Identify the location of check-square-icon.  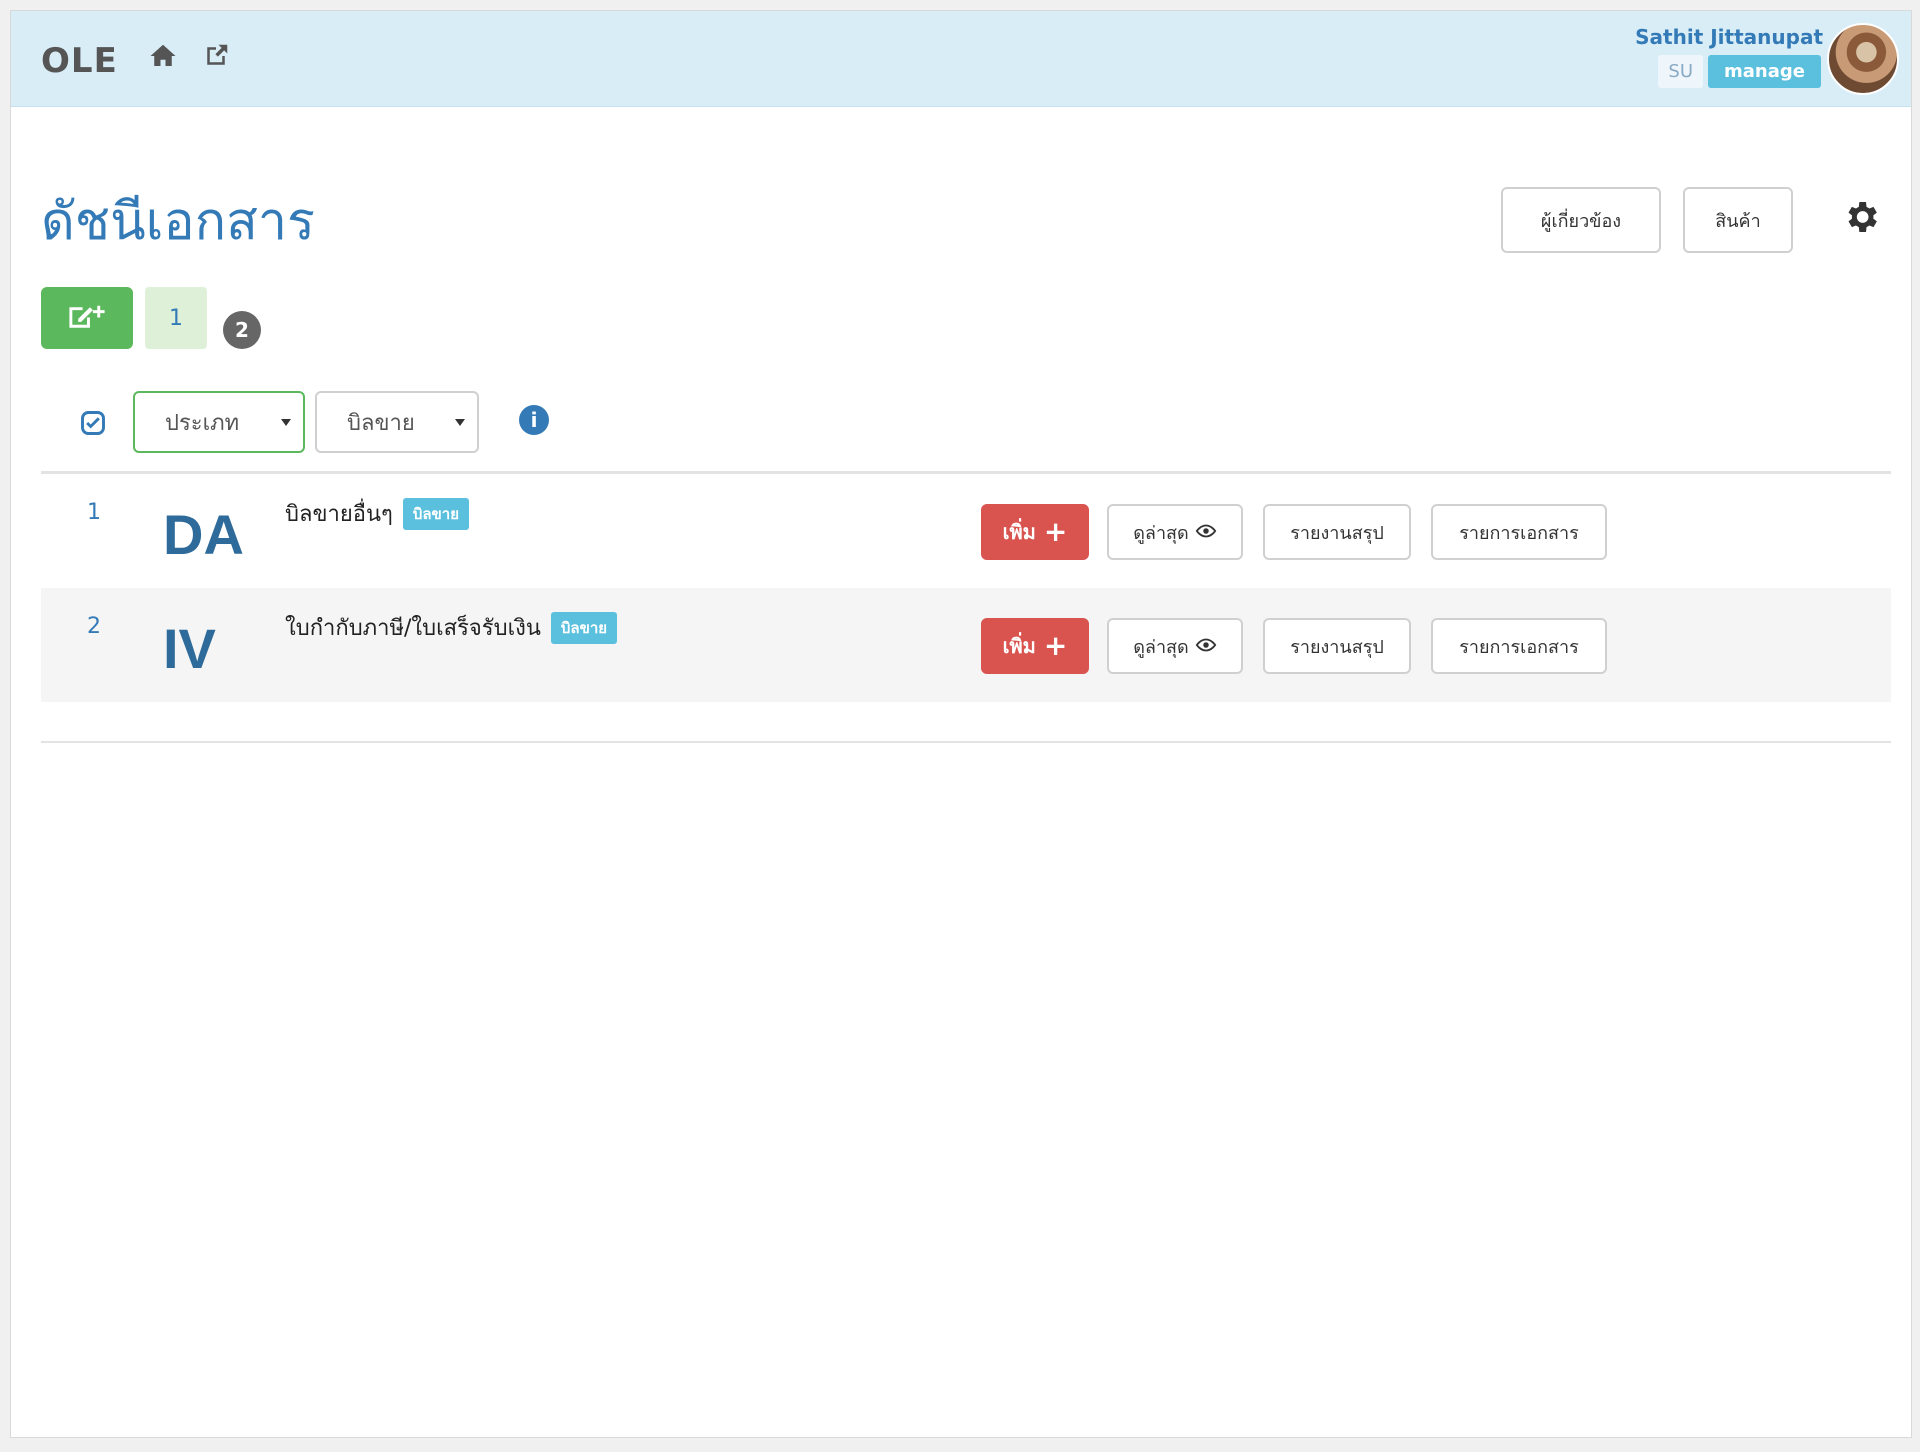
(93, 423).